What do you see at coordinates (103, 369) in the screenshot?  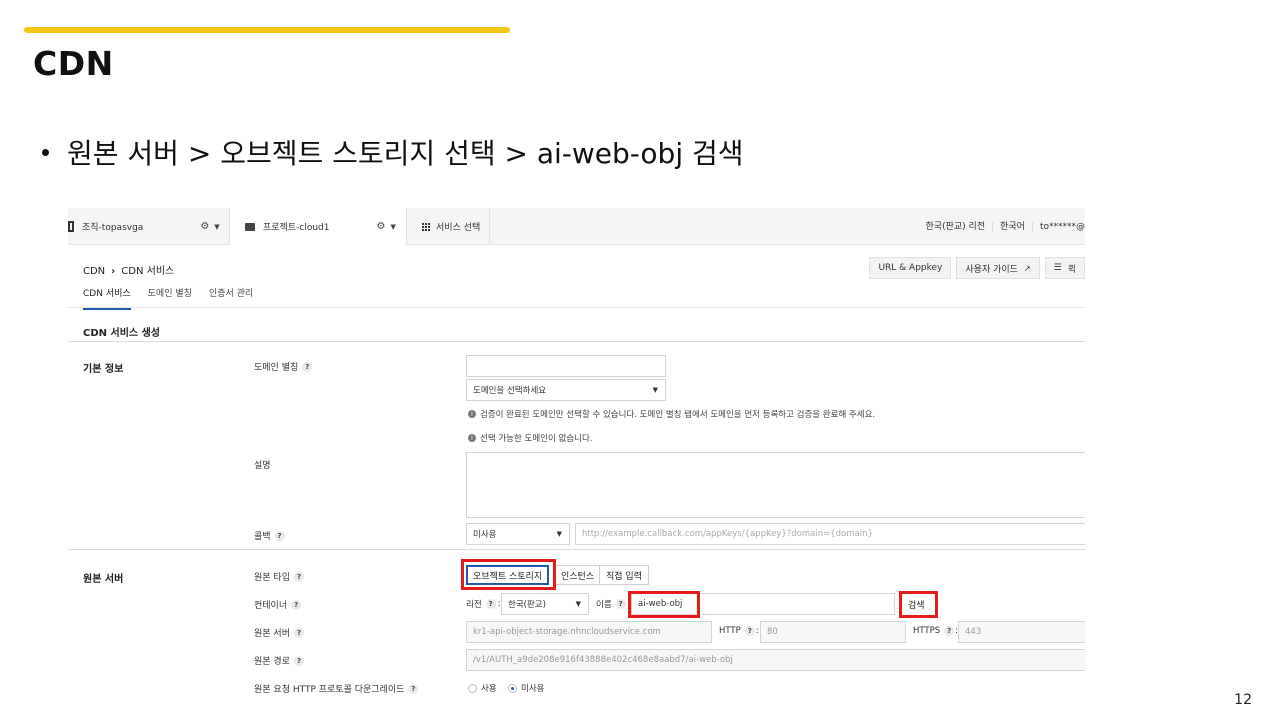 I see `basic-info-group-label: 기본 정보` at bounding box center [103, 369].